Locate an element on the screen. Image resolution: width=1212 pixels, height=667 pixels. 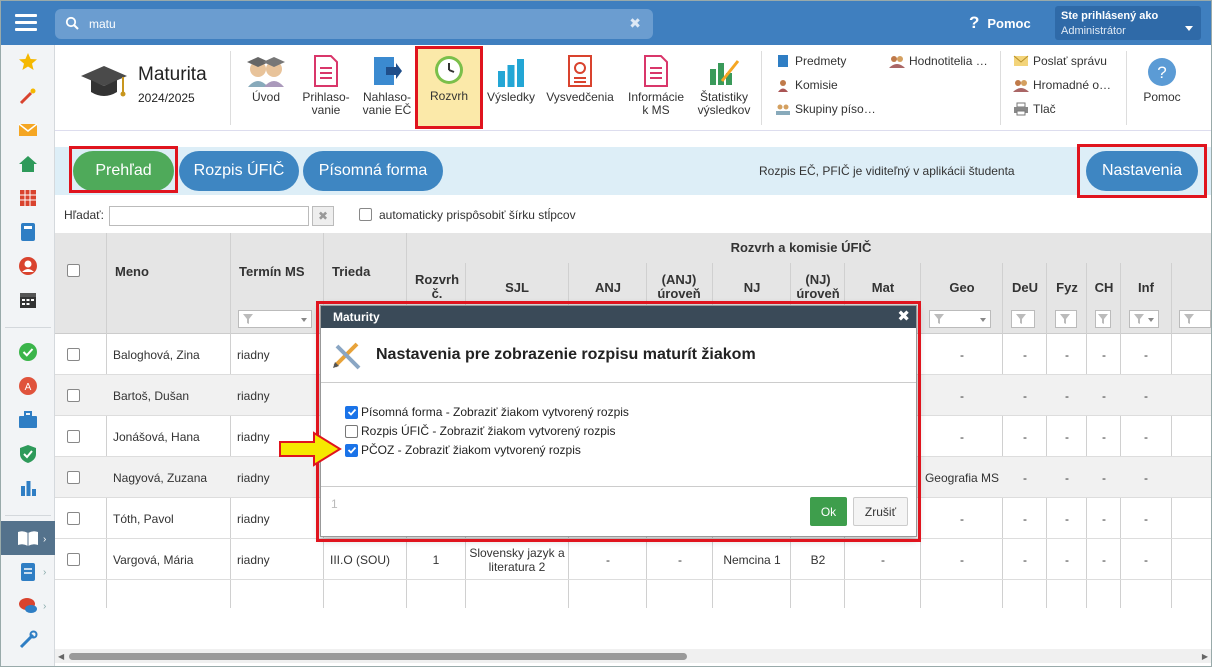
star-icon is located at coordinates (28, 62).